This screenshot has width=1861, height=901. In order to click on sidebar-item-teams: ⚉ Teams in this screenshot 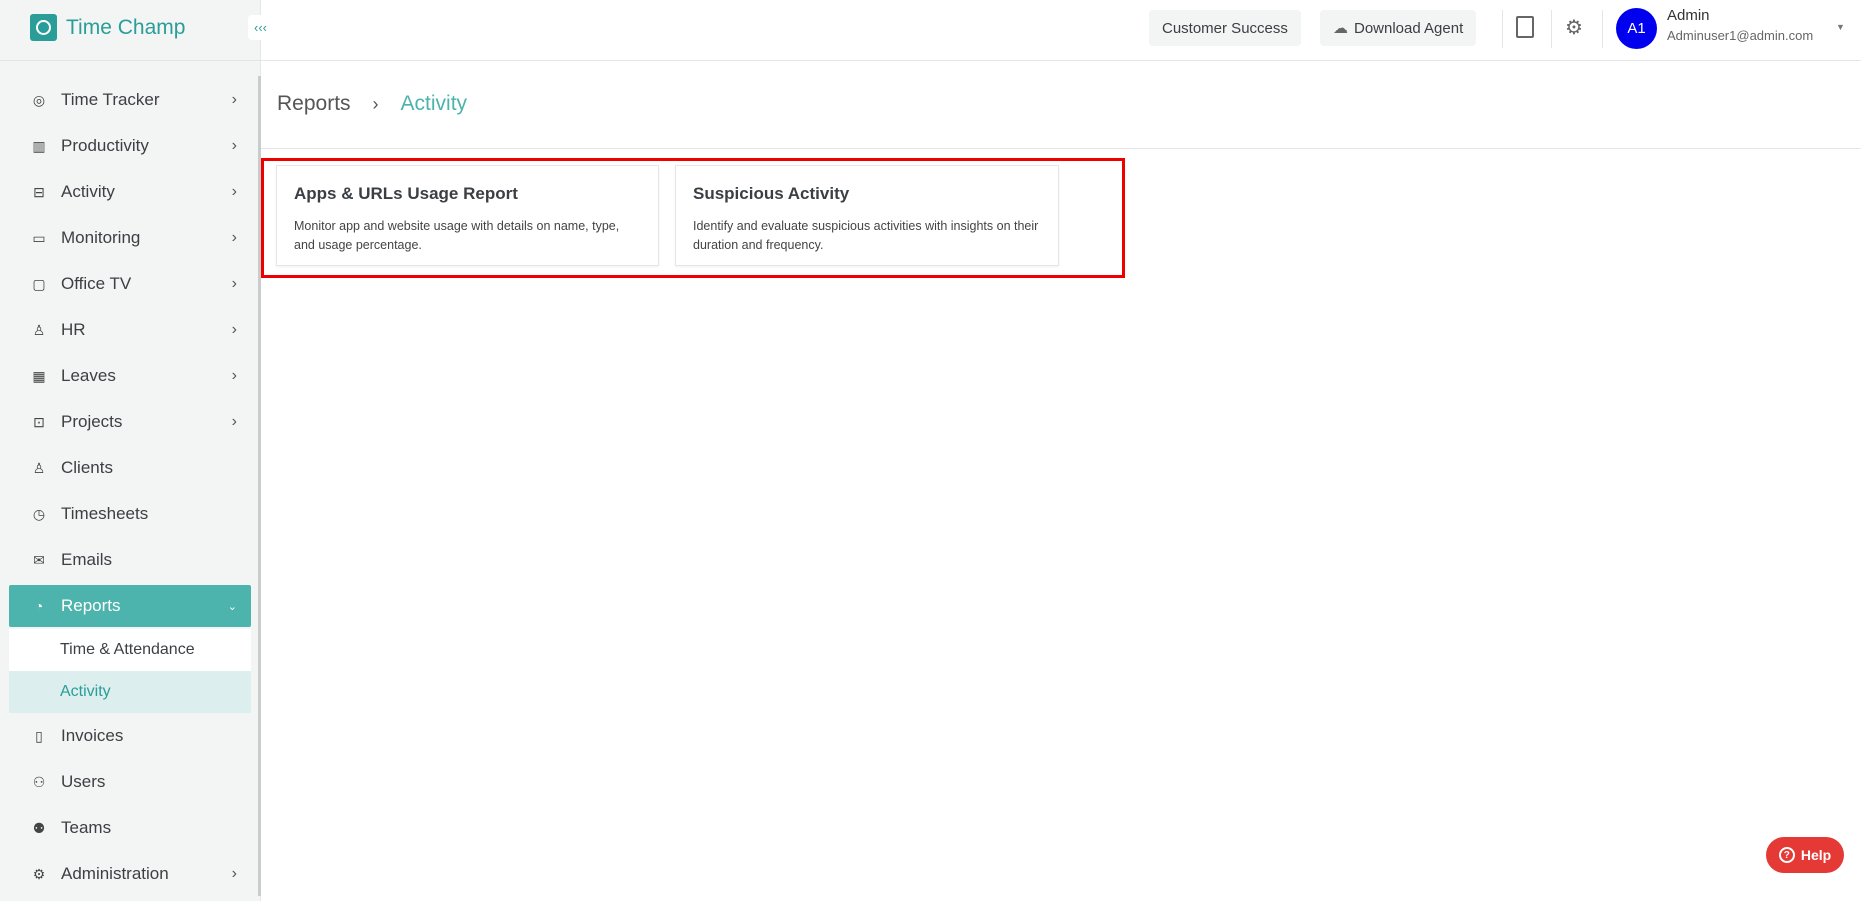, I will do `click(130, 828)`.